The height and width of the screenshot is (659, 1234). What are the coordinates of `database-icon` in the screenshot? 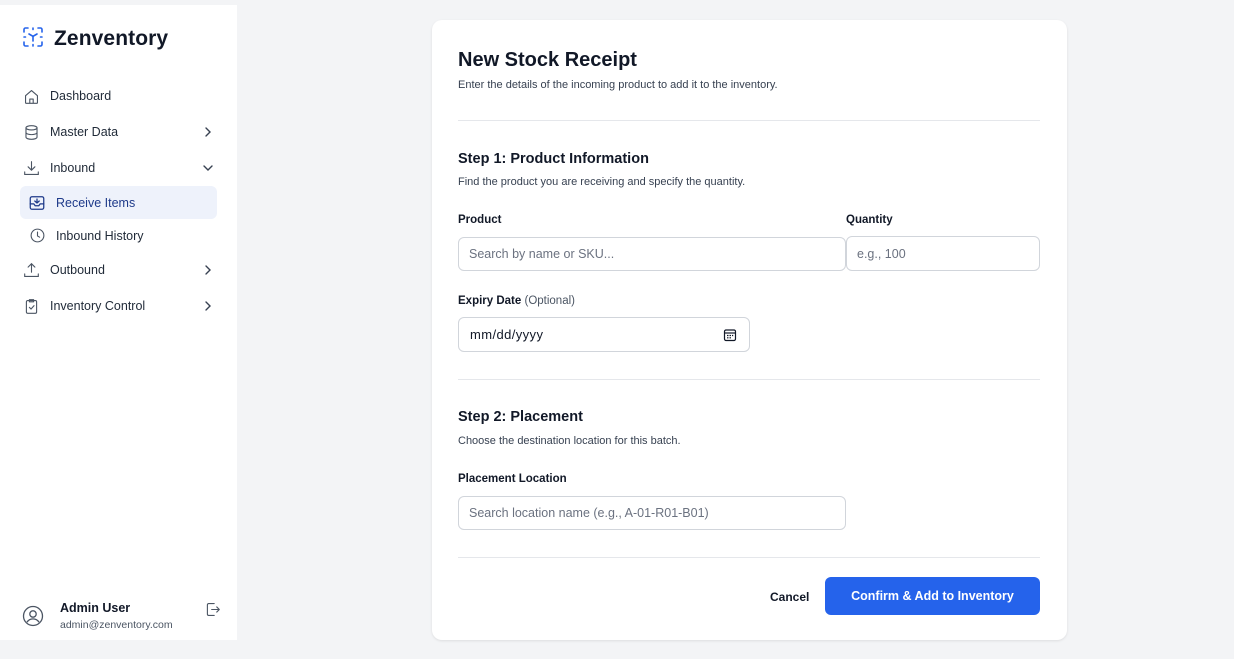 It's located at (31, 132).